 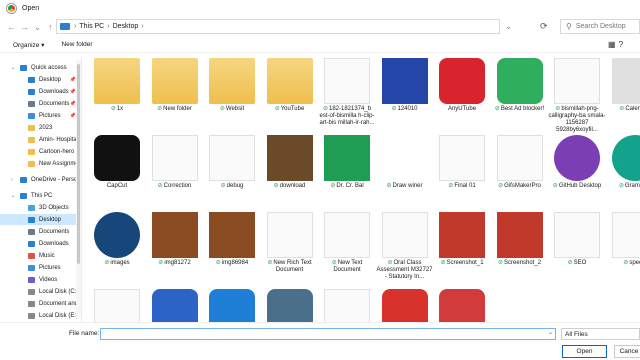 What do you see at coordinates (91, 26) in the screenshot?
I see `breadcrumb-this-pc: This PC` at bounding box center [91, 26].